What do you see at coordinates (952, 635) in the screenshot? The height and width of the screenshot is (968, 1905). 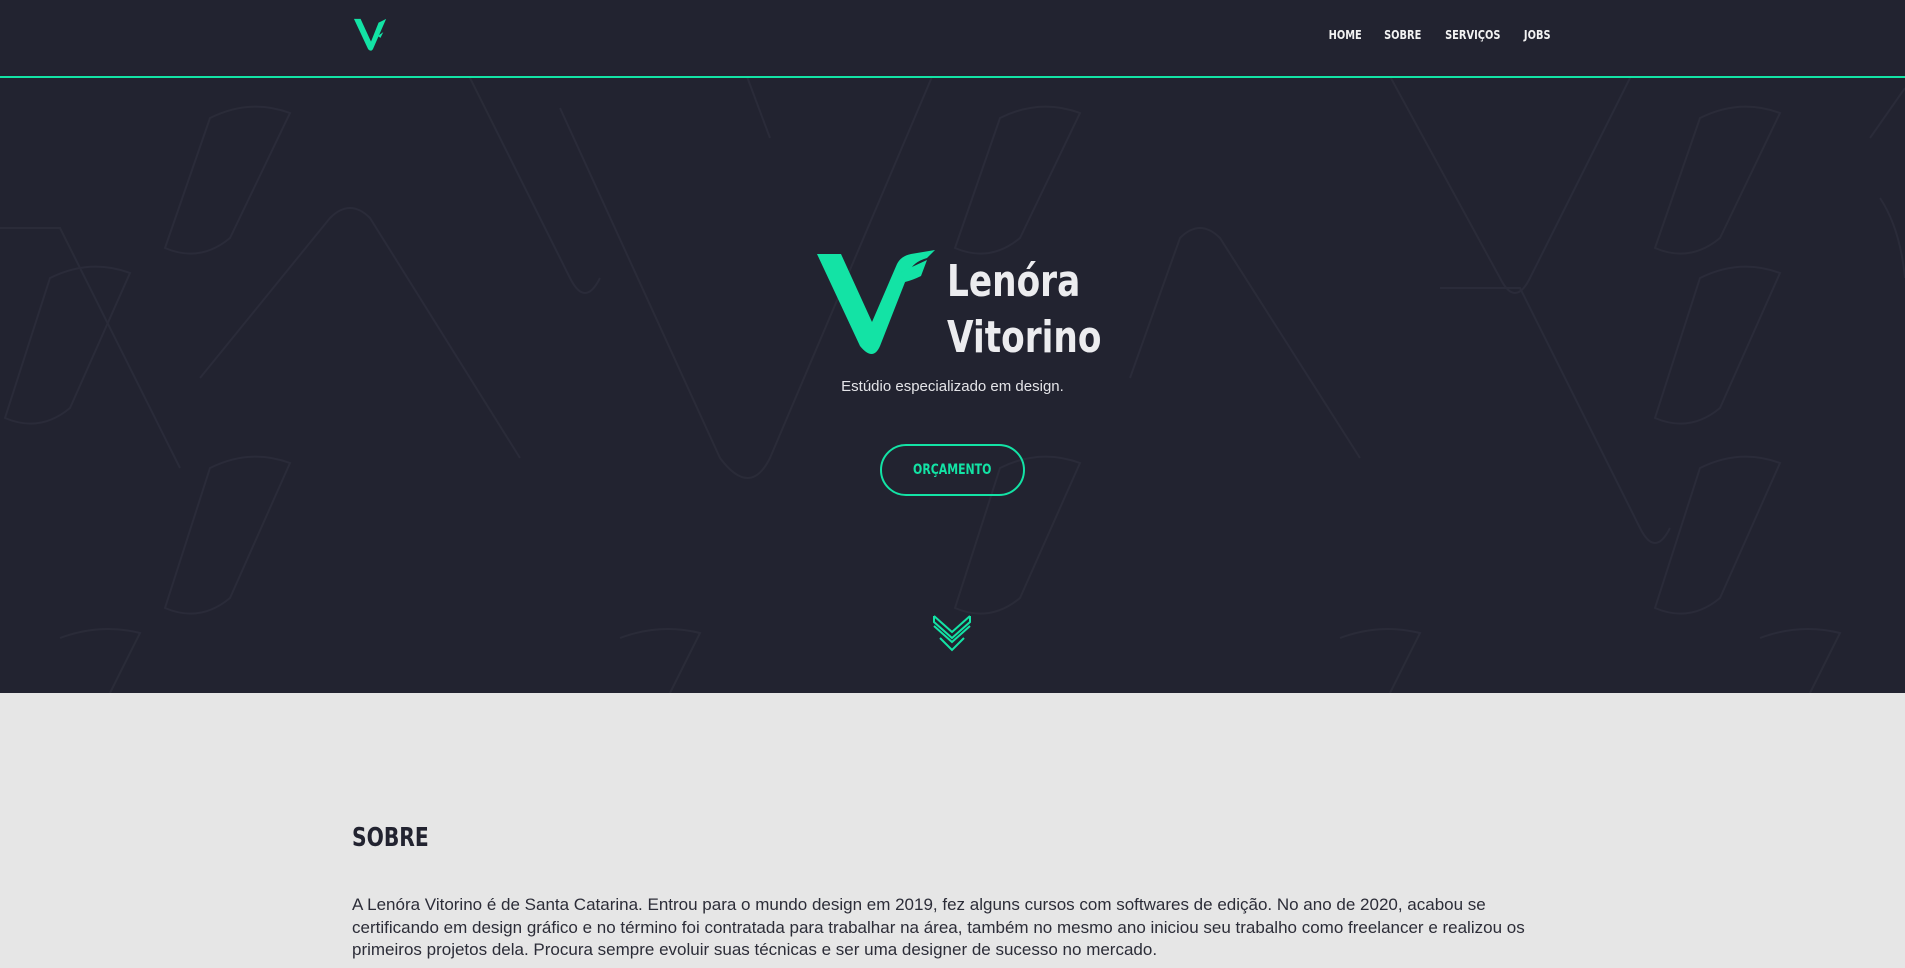 I see `double-chevron-down-icon` at bounding box center [952, 635].